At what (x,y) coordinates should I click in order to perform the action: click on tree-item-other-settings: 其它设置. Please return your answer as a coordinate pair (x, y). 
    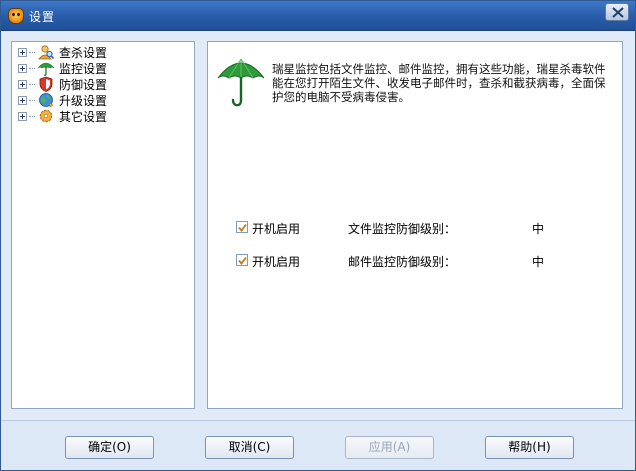
    Looking at the image, I should click on (103, 116).